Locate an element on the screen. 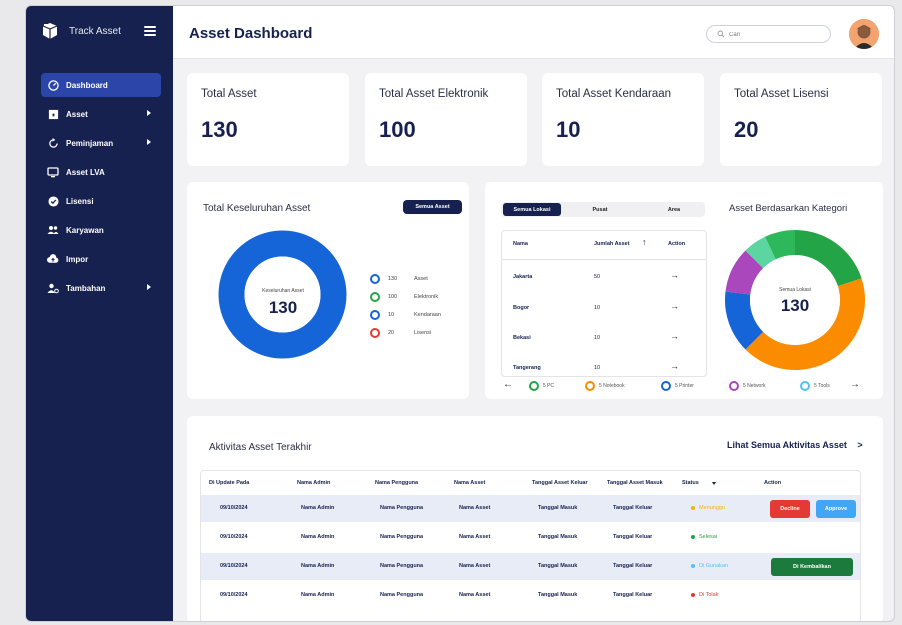 This screenshot has width=902, height=625. avatar is located at coordinates (864, 34).